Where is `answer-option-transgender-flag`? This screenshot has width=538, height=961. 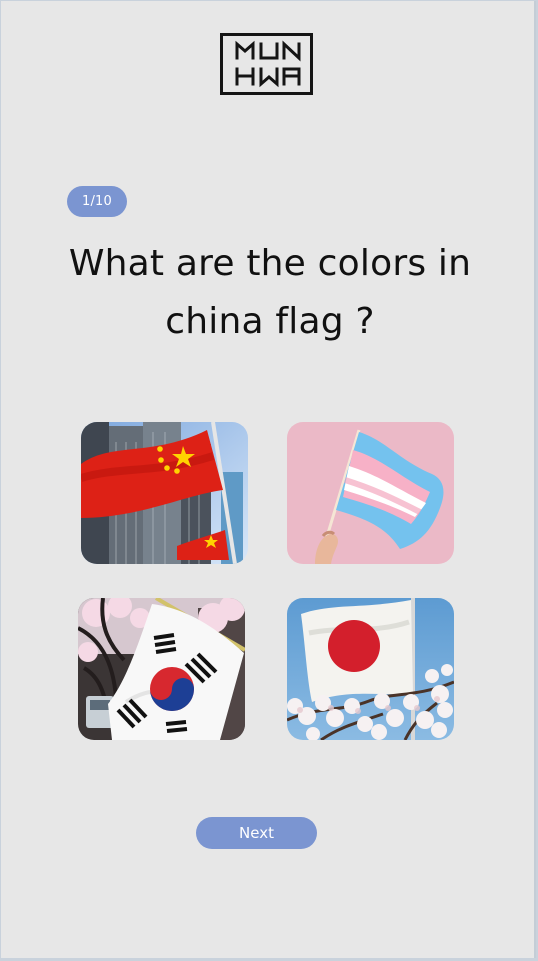 answer-option-transgender-flag is located at coordinates (370, 493).